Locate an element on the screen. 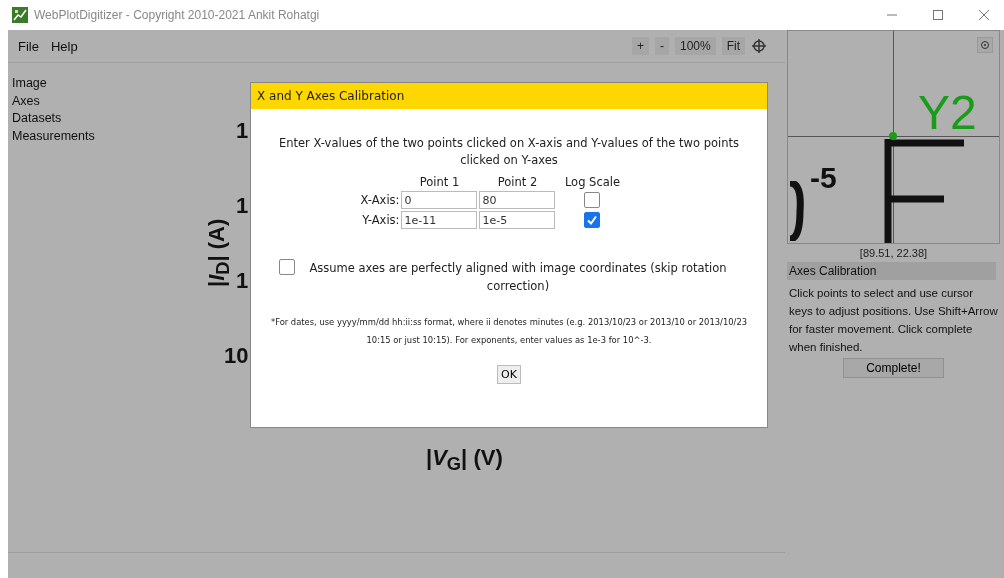  point-label: Y2 is located at coordinates (947, 113).